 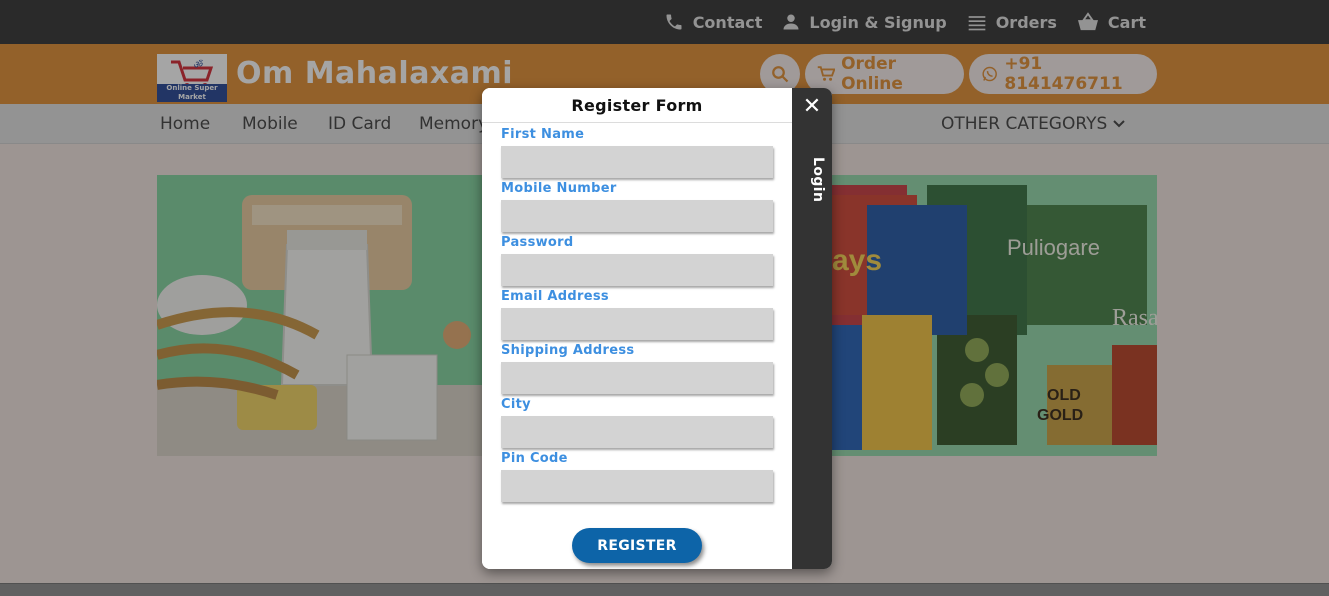 I want to click on close-icon: ✕, so click(x=812, y=107).